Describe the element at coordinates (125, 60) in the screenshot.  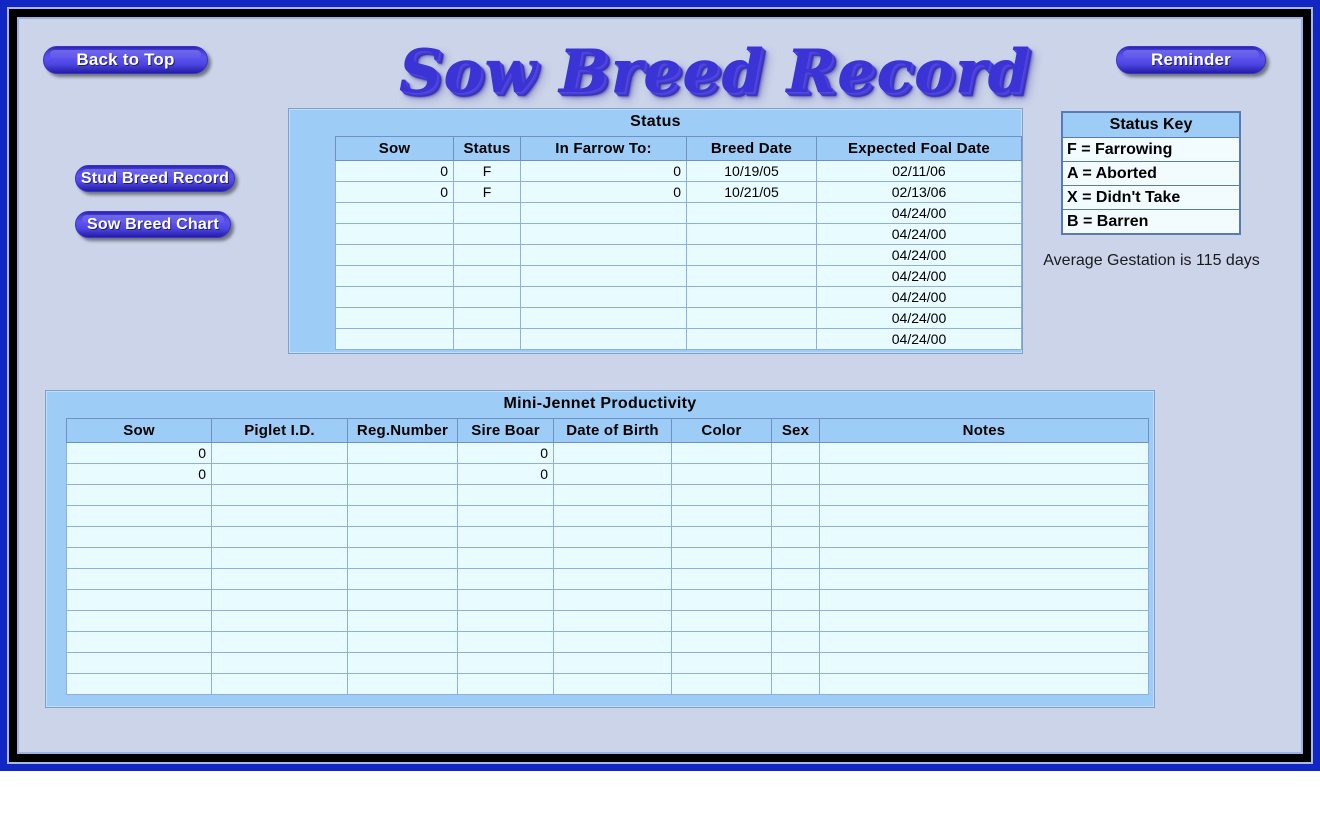
I see `back-to-top-button: Back to Top` at that location.